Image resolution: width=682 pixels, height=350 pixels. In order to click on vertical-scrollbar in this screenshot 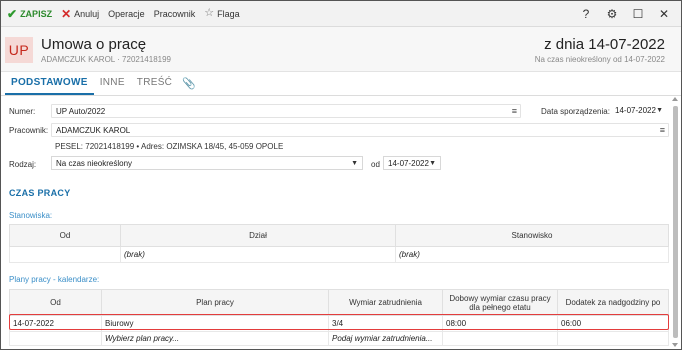, I will do `click(675, 222)`.